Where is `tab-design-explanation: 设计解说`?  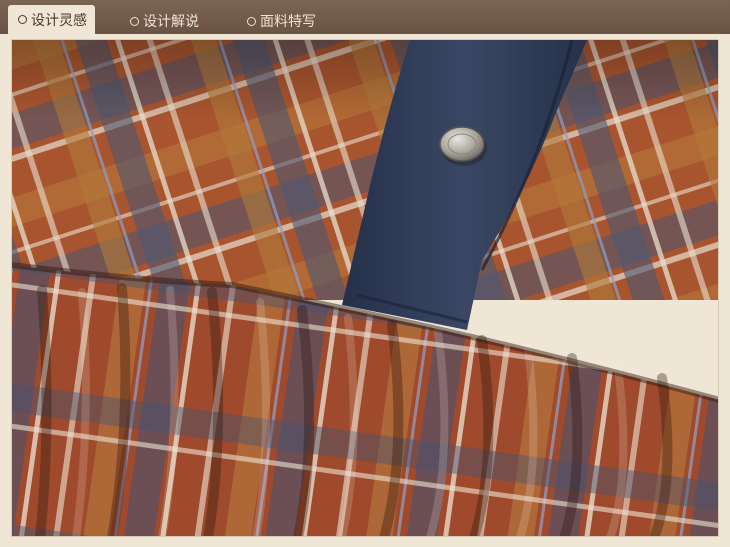 tab-design-explanation: 设计解说 is located at coordinates (164, 21).